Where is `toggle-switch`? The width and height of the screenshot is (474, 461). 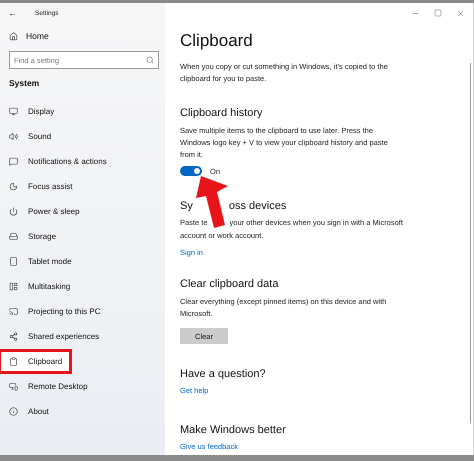 toggle-switch is located at coordinates (191, 171).